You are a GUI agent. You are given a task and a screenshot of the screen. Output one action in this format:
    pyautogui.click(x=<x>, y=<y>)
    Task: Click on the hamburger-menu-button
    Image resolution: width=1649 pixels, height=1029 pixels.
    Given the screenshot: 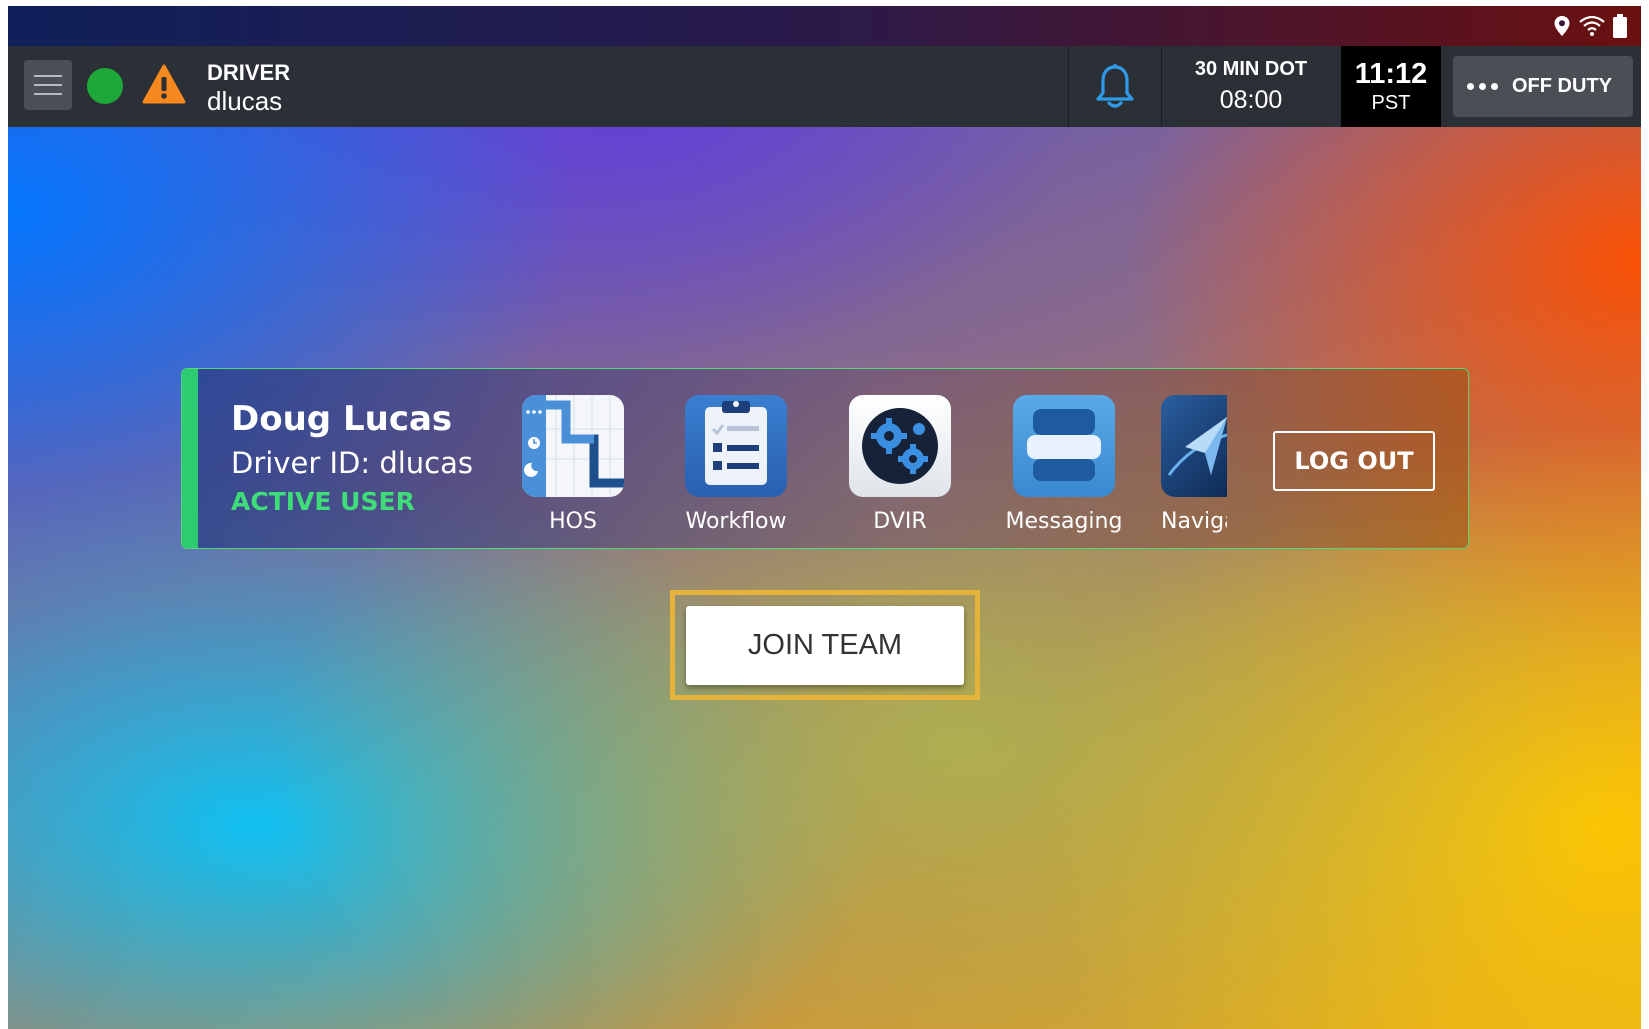 What is the action you would take?
    pyautogui.click(x=48, y=85)
    